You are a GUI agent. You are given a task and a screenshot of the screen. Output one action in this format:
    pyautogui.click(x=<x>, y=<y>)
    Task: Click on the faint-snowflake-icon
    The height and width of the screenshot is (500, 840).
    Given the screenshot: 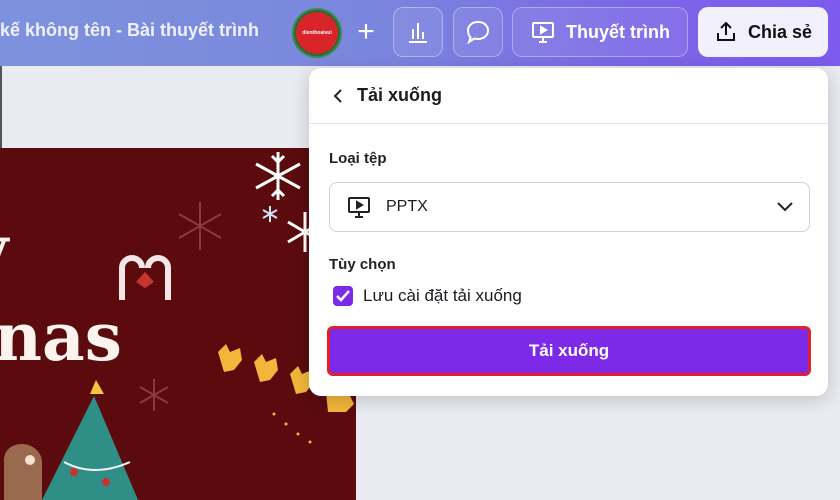 What is the action you would take?
    pyautogui.click(x=200, y=226)
    